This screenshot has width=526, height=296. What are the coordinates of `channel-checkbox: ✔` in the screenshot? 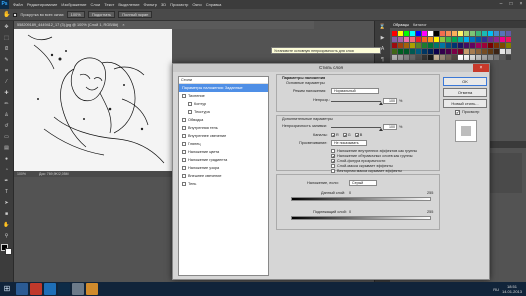 It's located at (344, 135).